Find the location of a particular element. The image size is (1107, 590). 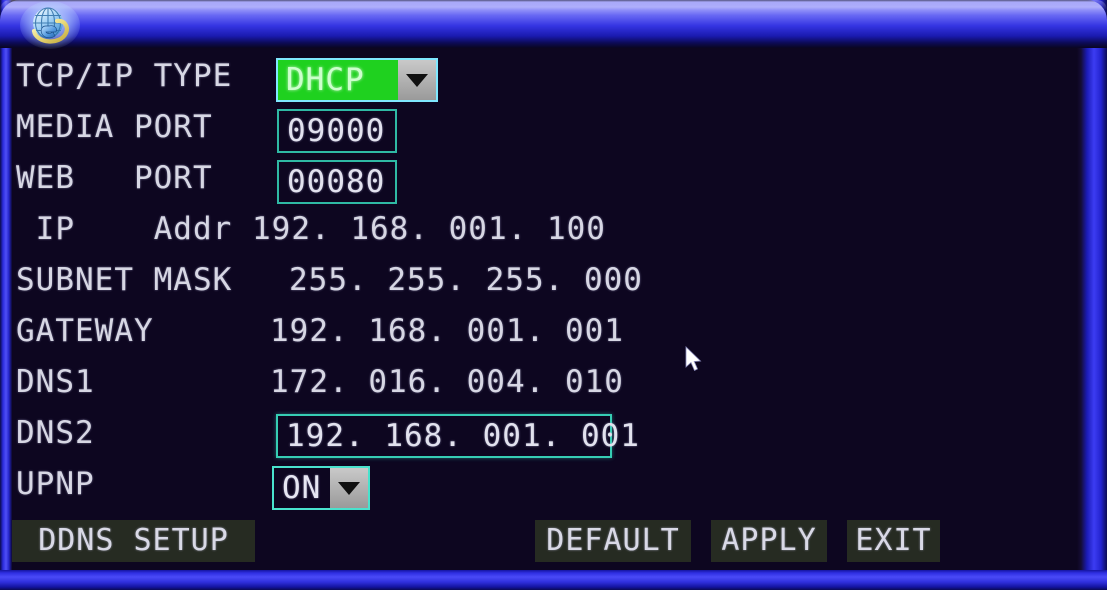

upnp-value: ON is located at coordinates (302, 488).